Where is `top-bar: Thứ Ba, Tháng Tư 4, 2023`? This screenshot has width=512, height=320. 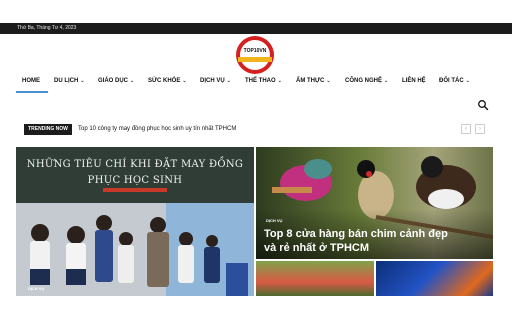
top-bar: Thứ Ba, Tháng Tư 4, 2023 is located at coordinates (256, 28).